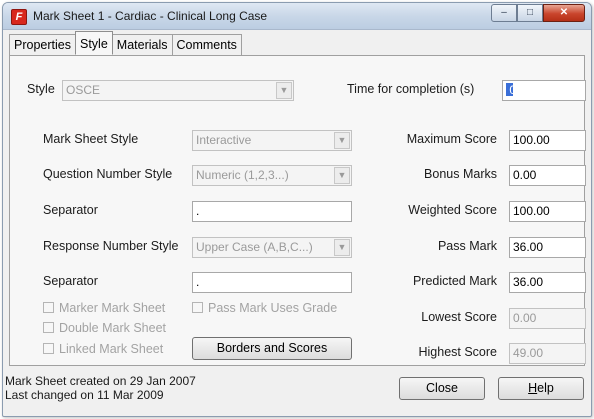 Image resolution: width=594 pixels, height=419 pixels. I want to click on bonus-marks-label: Bonus Marks, so click(460, 174).